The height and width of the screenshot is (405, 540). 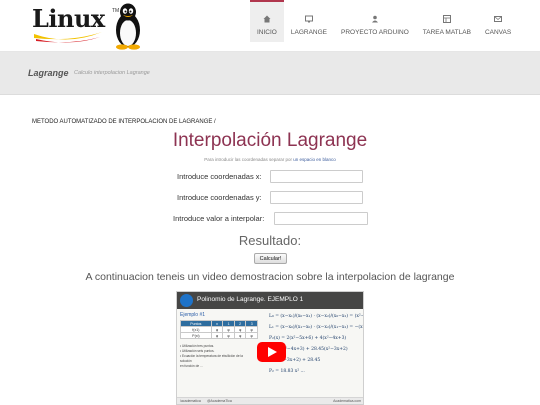 I want to click on video-footer-site: Academatica.com, so click(x=347, y=401).